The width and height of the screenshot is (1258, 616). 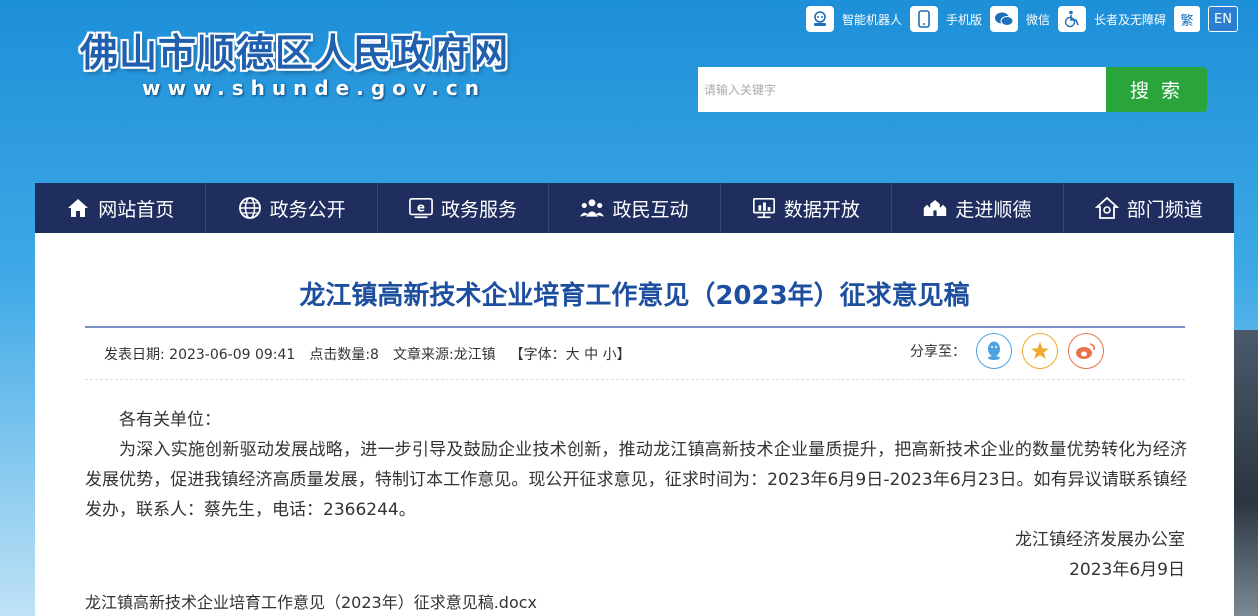 I want to click on people-icon, so click(x=592, y=208).